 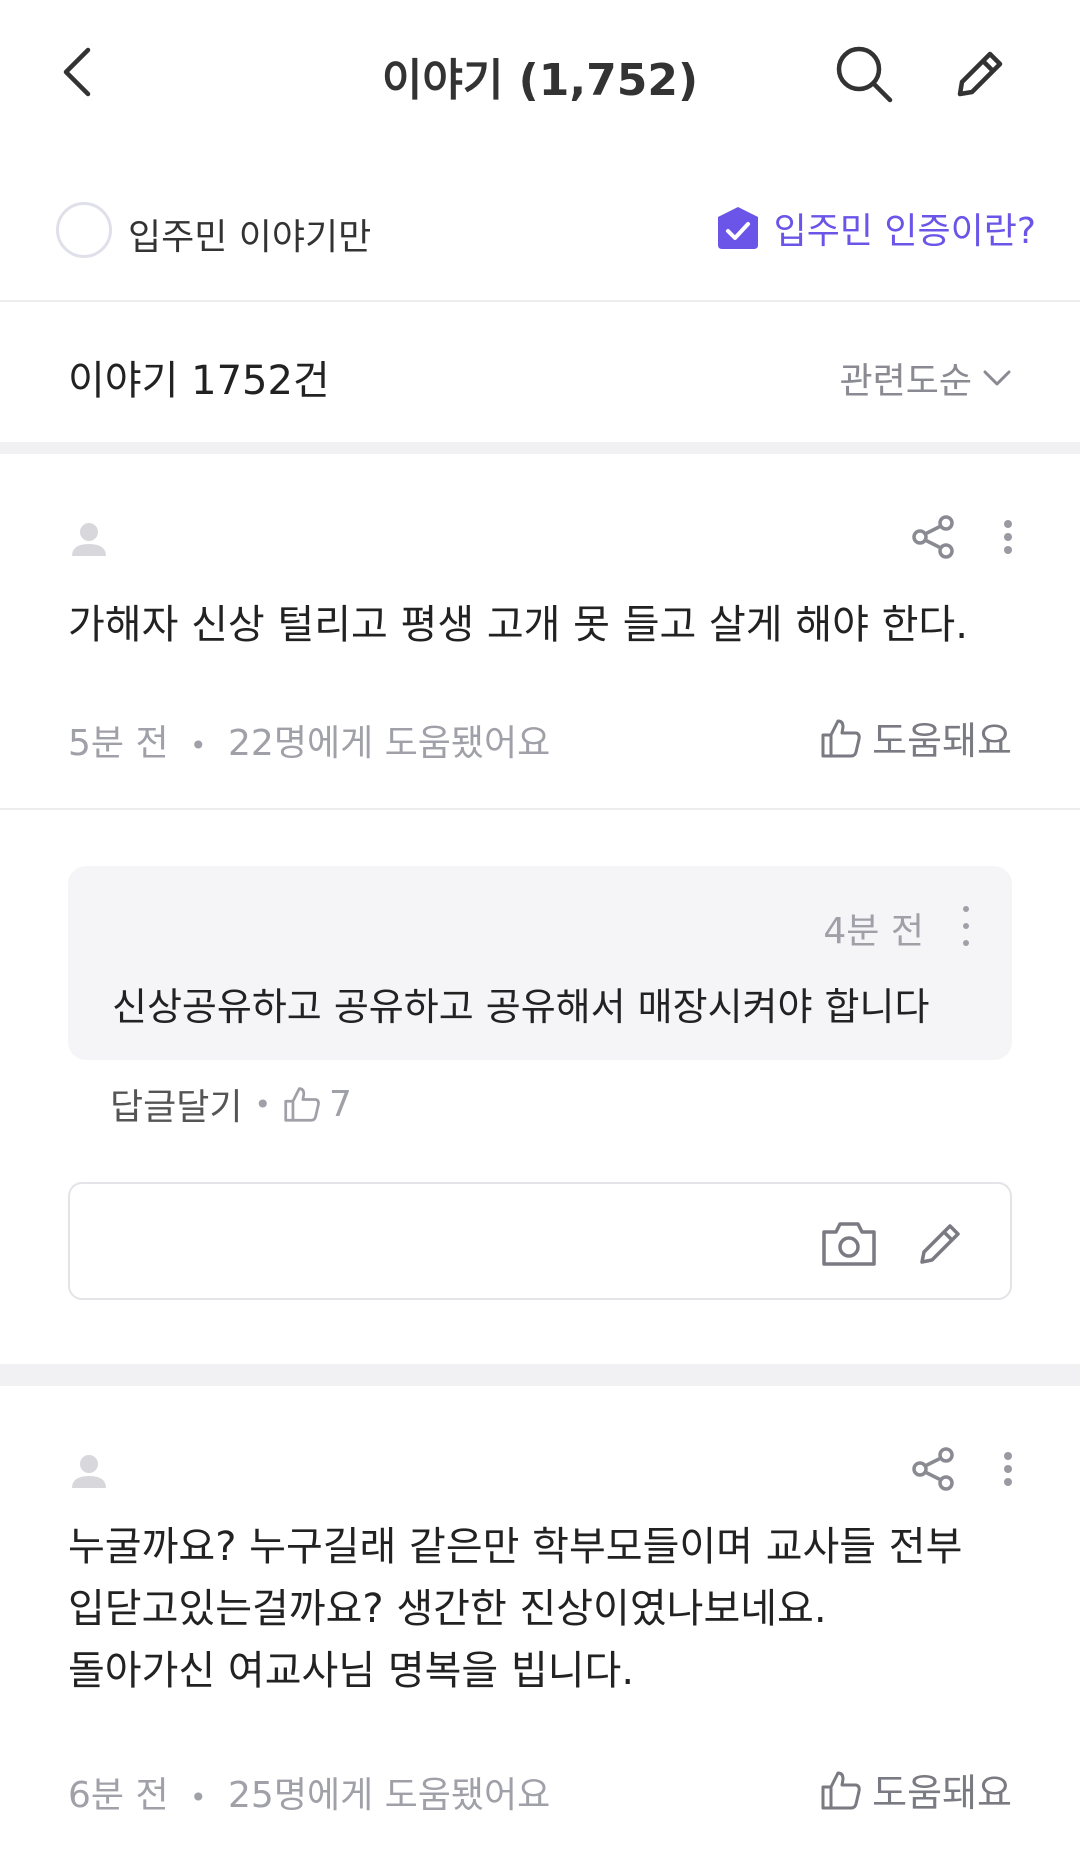 What do you see at coordinates (389, 1795) in the screenshot?
I see `helpful-count: 25명에게 도움됐어요` at bounding box center [389, 1795].